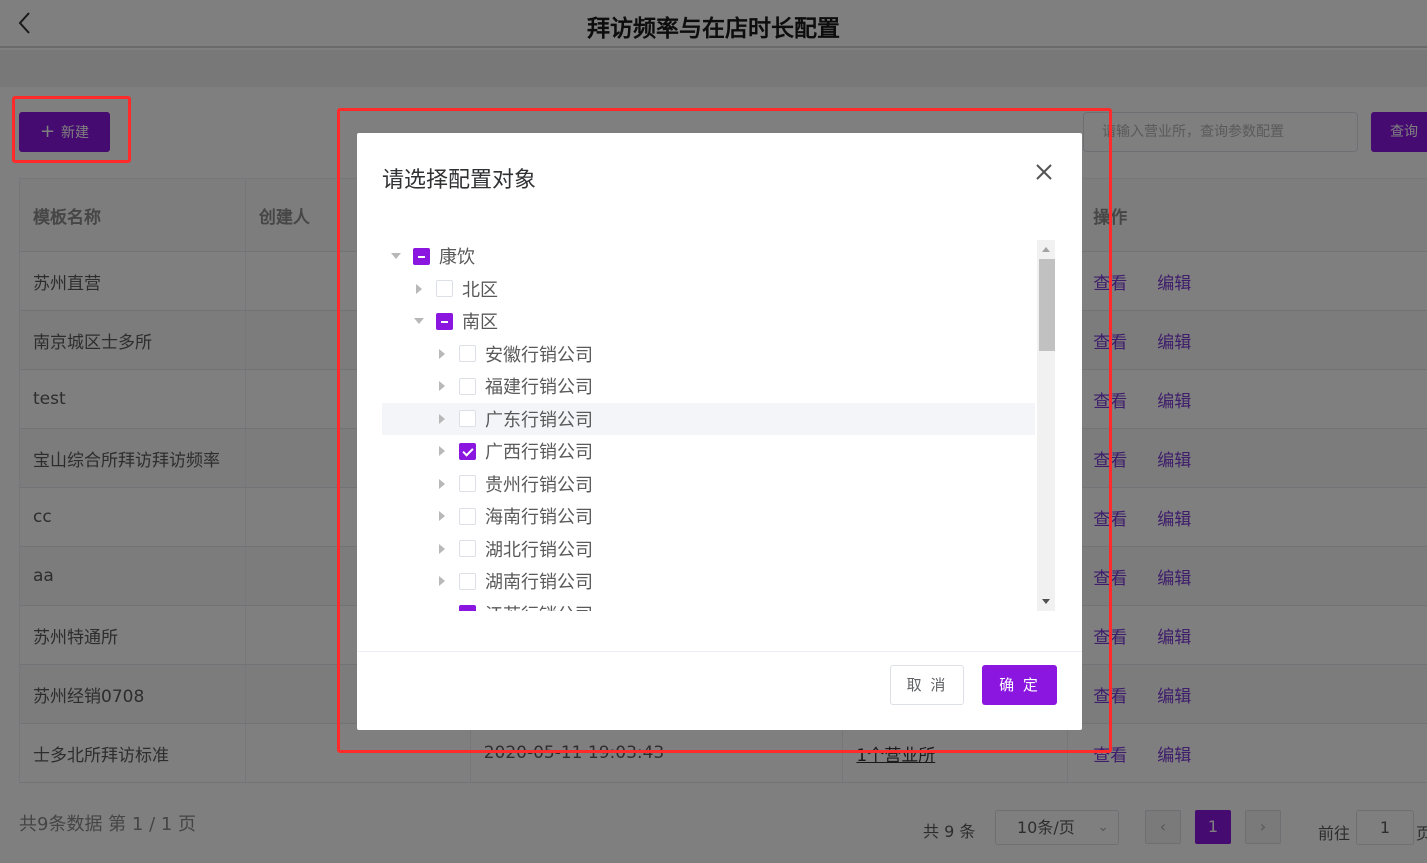  What do you see at coordinates (539, 518) in the screenshot?
I see `tree-node-label: 海南行销公司` at bounding box center [539, 518].